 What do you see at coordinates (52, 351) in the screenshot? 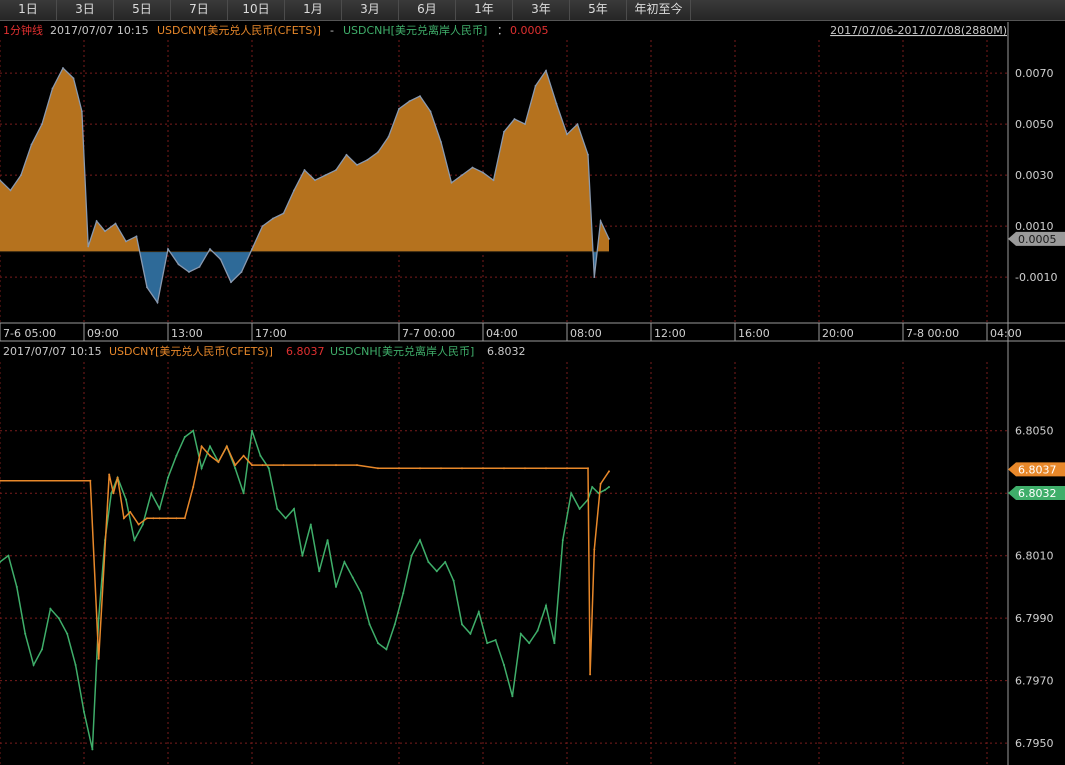
I see `bottom-datetime: 2017/07/07 10:15` at bounding box center [52, 351].